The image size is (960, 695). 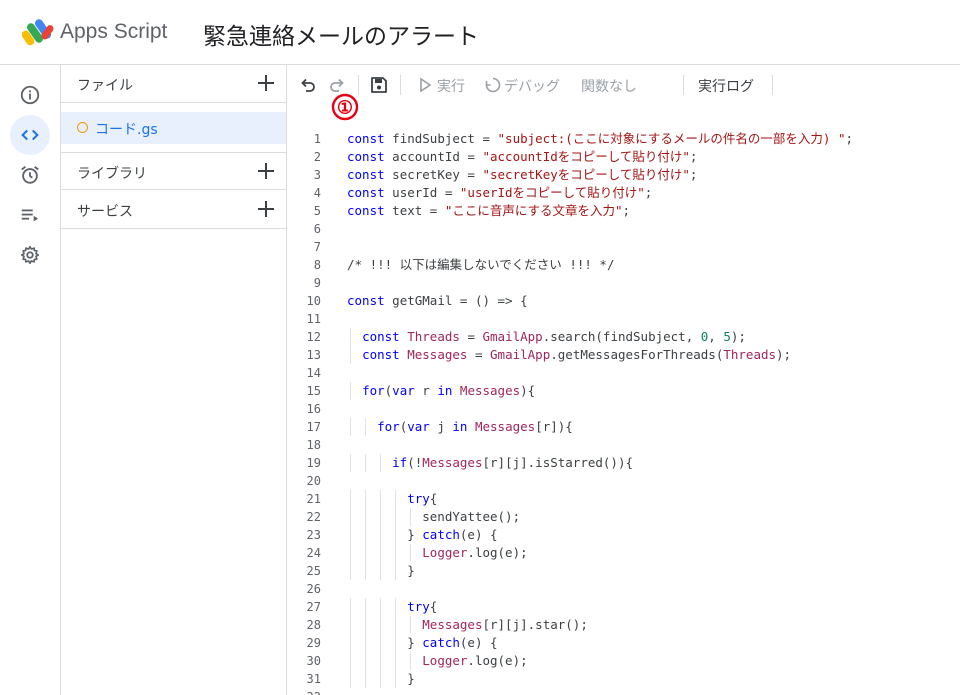 I want to click on code-token: (!, so click(x=415, y=462).